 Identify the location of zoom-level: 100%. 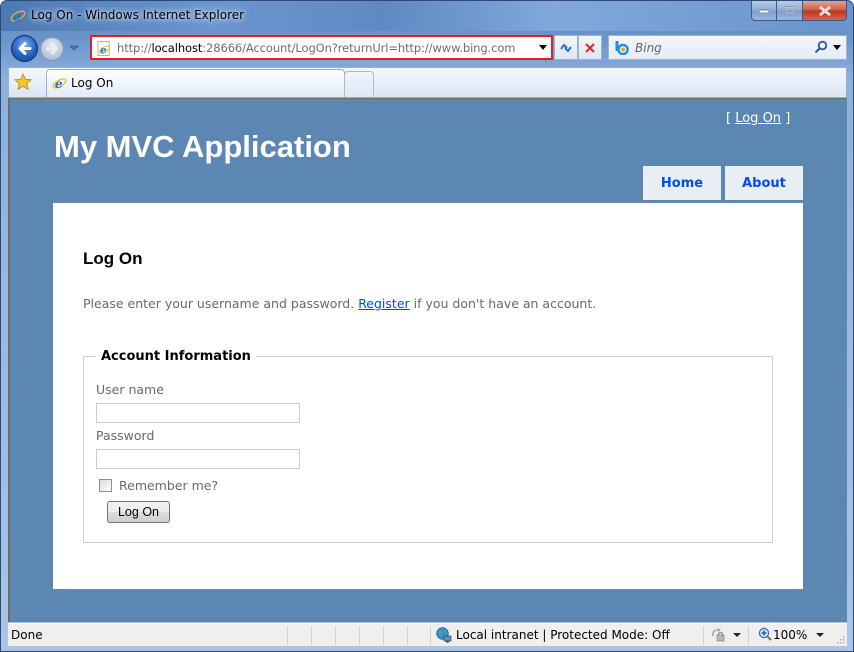
(790, 635).